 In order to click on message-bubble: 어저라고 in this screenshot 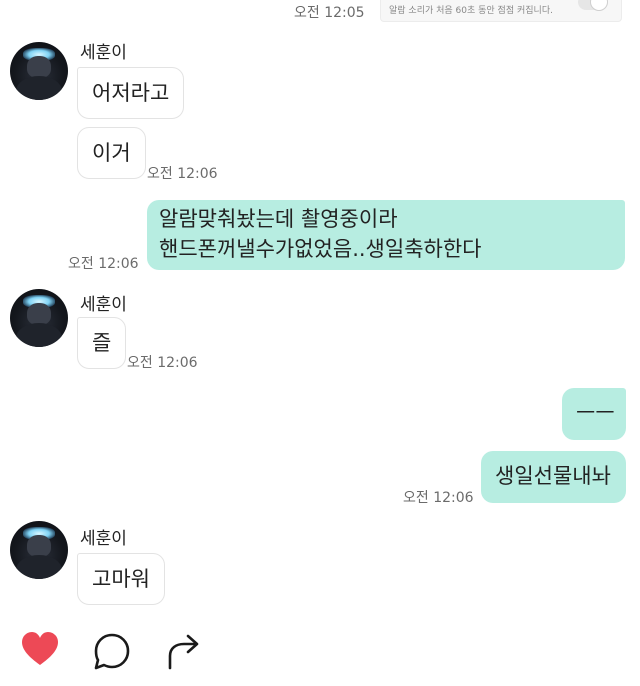, I will do `click(131, 93)`.